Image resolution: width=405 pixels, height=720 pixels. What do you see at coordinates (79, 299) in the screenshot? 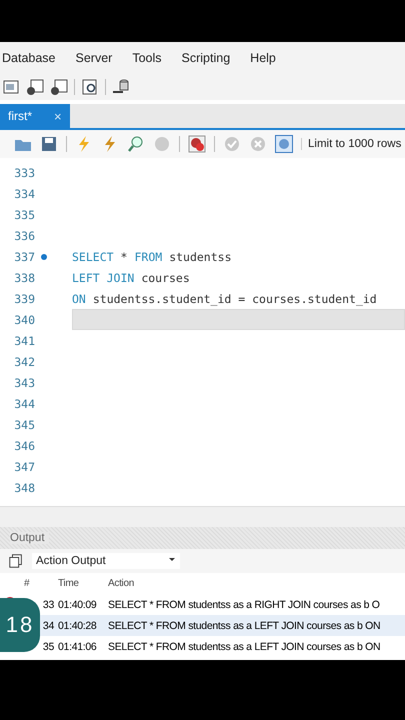
I see `sql-keyword: ON` at bounding box center [79, 299].